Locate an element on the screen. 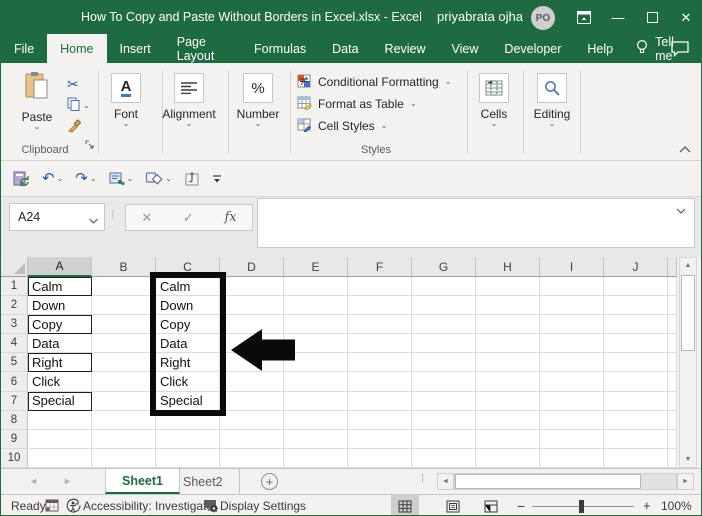 Image resolution: width=702 pixels, height=516 pixels. grid-cell-h9 is located at coordinates (508, 439).